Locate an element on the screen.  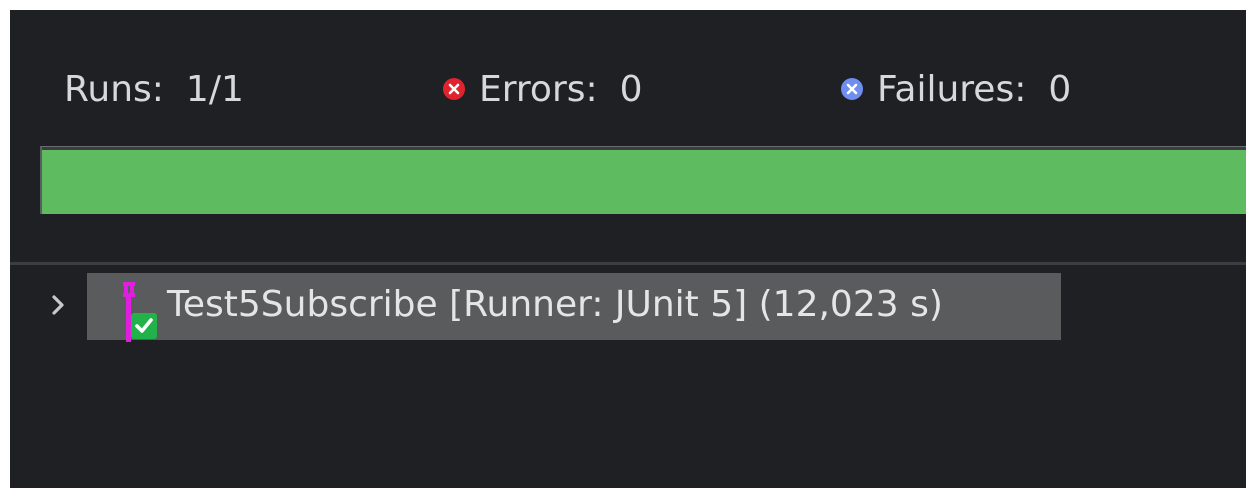
runs-value: 1/1 is located at coordinates (214, 89).